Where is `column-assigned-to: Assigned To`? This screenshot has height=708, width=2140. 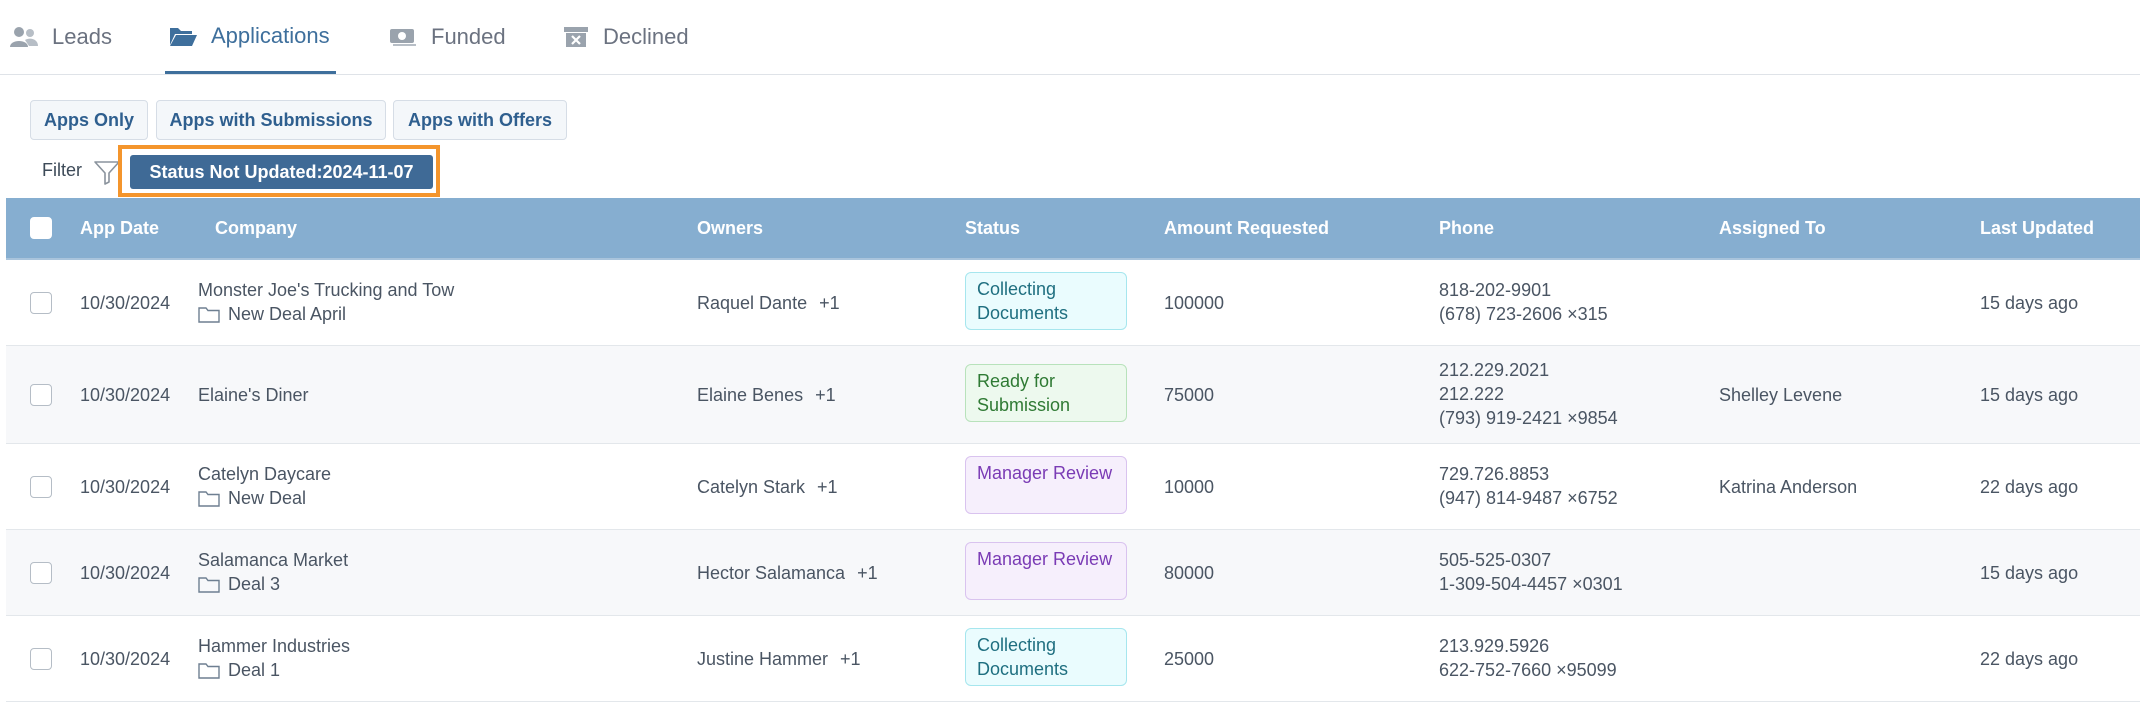 column-assigned-to: Assigned To is located at coordinates (1772, 228).